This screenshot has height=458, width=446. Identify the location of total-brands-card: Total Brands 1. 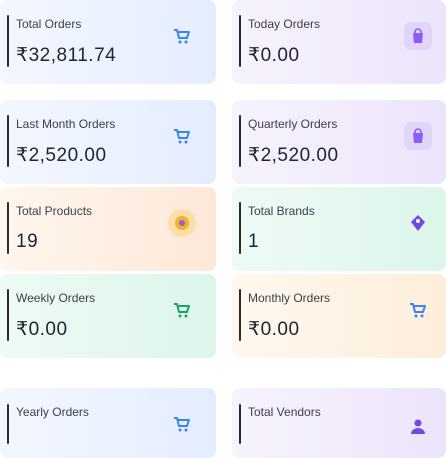
(339, 229).